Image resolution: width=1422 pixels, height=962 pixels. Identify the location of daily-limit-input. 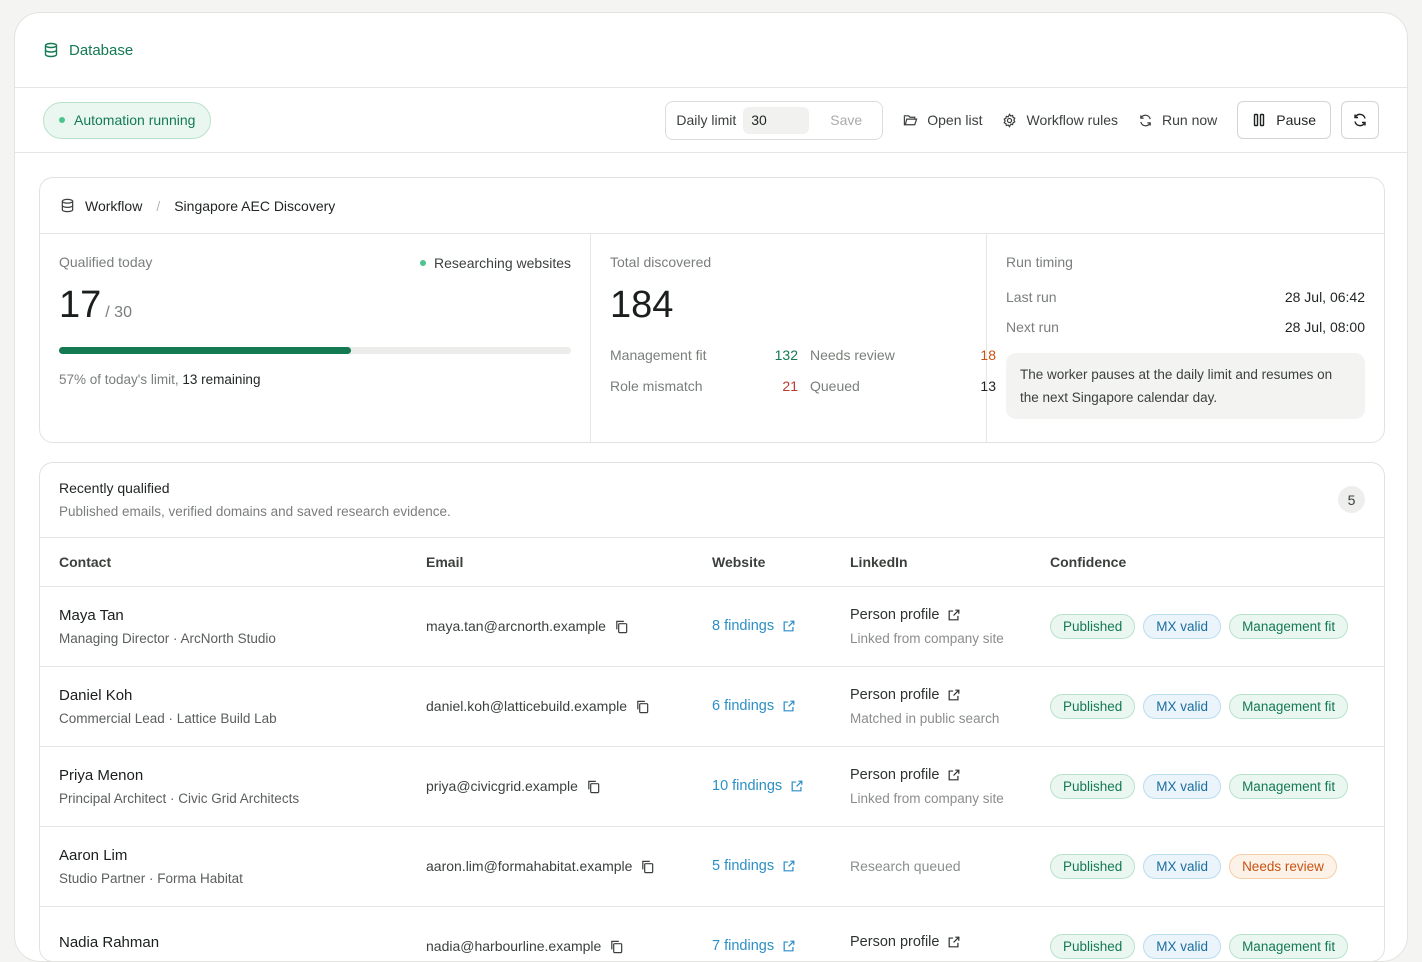
(776, 120).